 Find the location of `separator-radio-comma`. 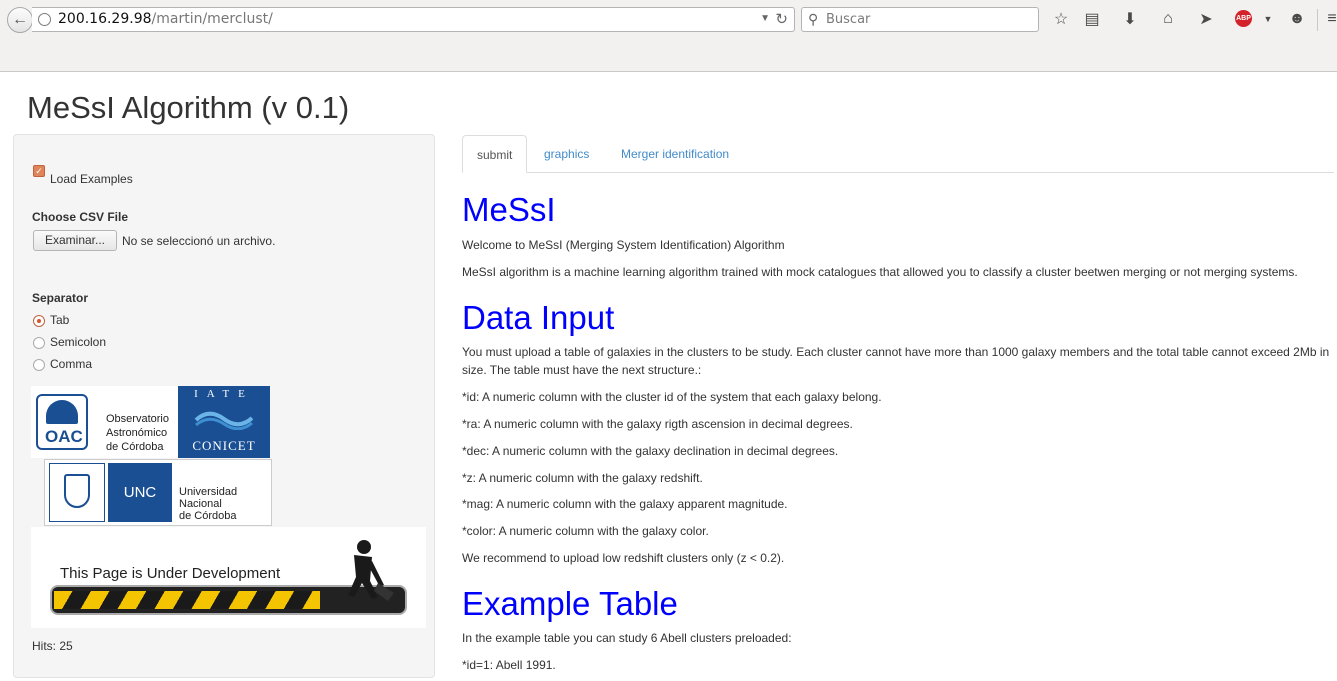

separator-radio-comma is located at coordinates (39, 365).